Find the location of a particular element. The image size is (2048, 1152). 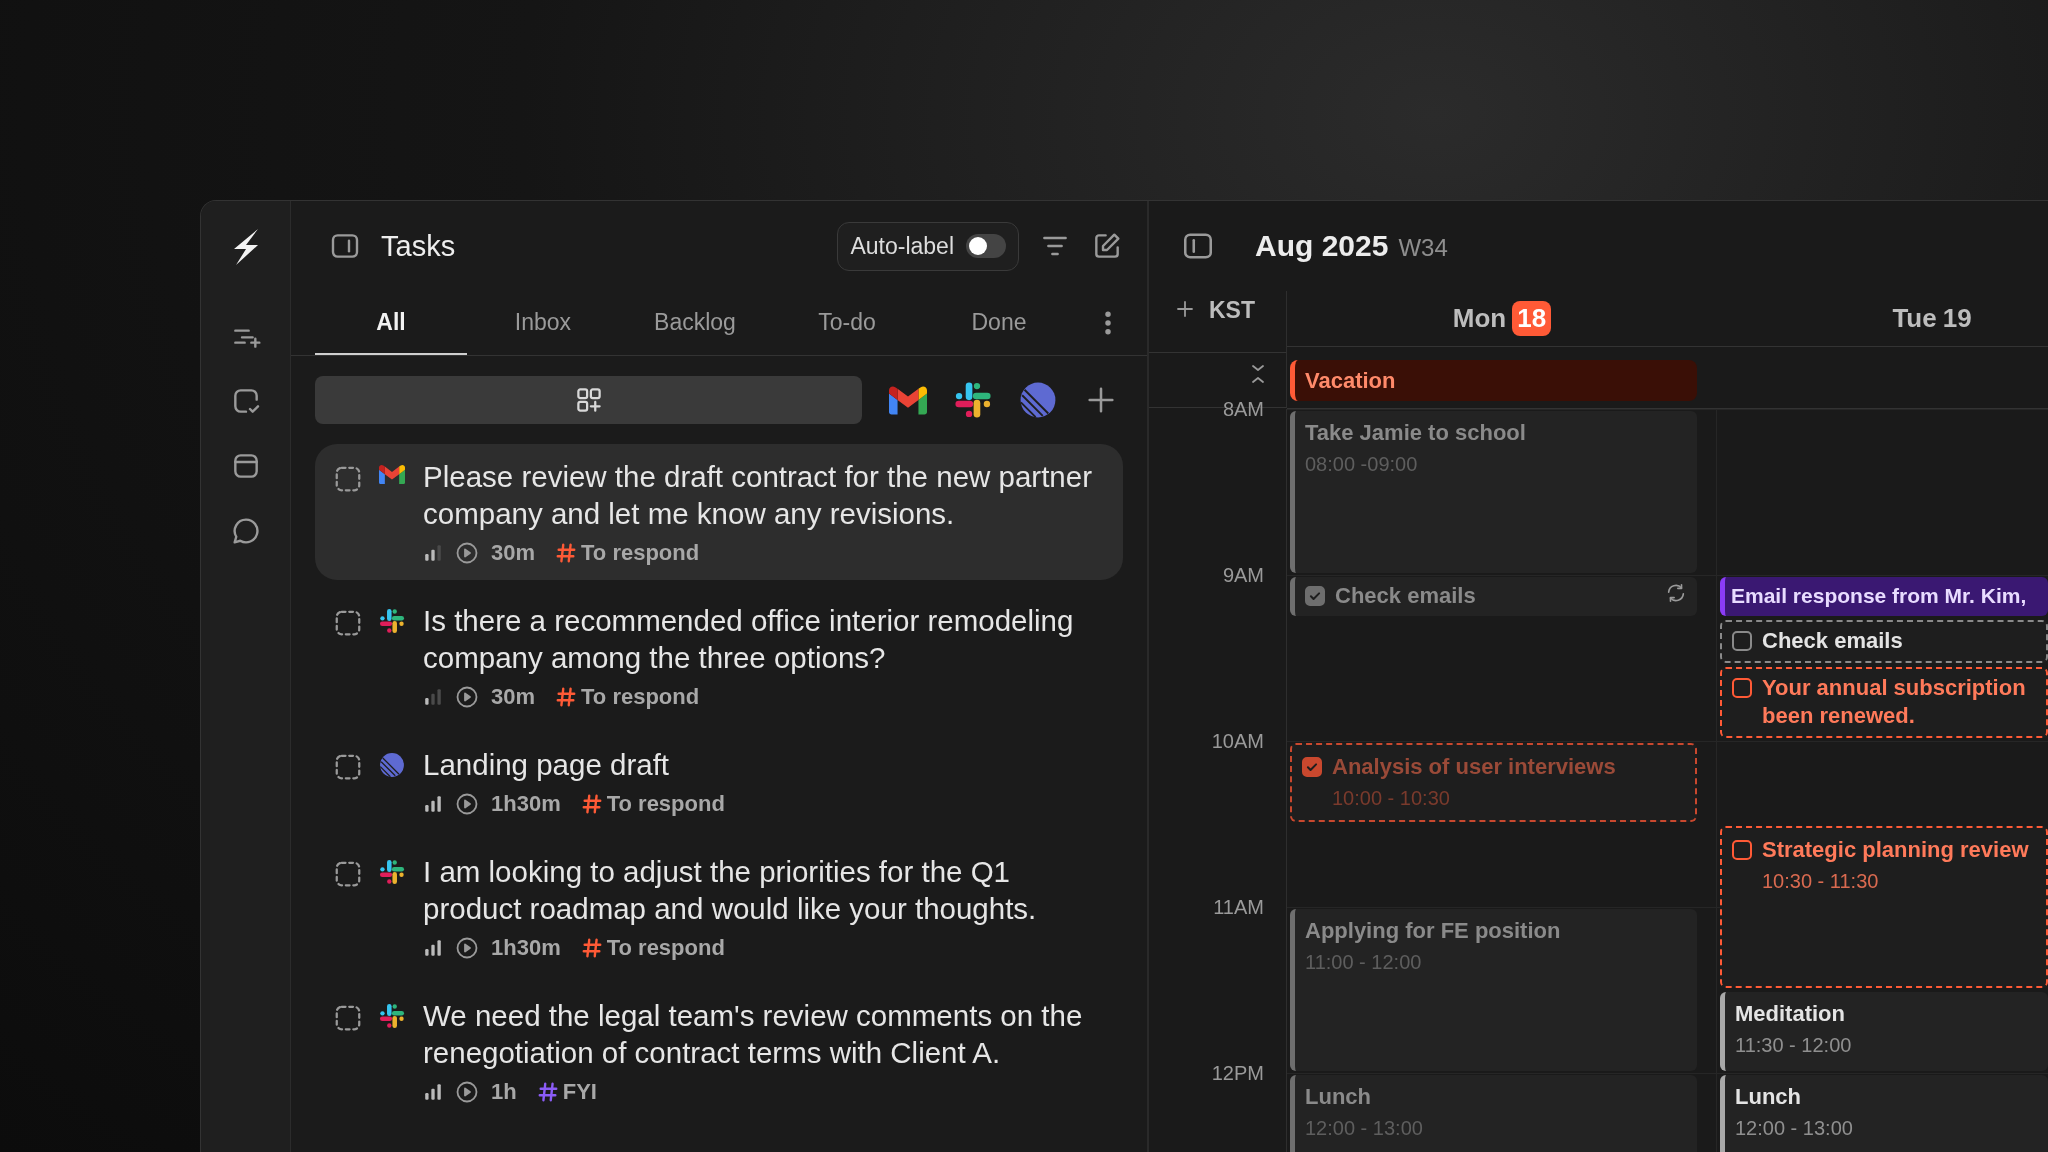

event-title: Analysis of user interviews is located at coordinates (1474, 767).